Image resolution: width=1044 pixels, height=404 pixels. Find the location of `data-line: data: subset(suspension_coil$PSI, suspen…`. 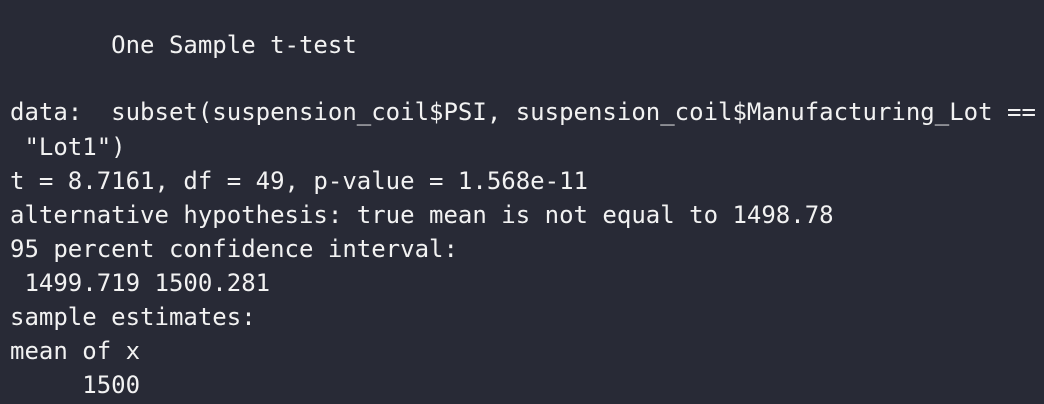

data-line: data: subset(suspension_coil$PSI, suspen… is located at coordinates (523, 112).